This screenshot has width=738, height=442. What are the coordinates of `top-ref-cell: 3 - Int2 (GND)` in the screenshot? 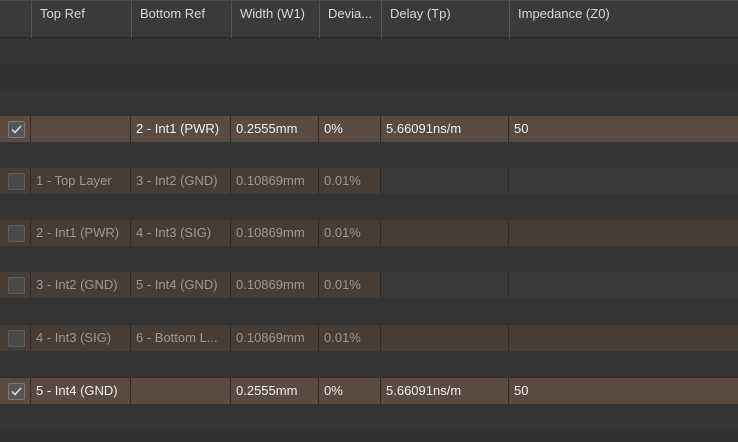 It's located at (81, 285).